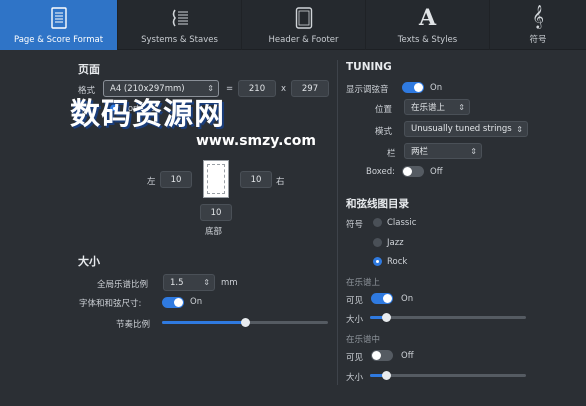  What do you see at coordinates (89, 69) in the screenshot?
I see `page-section-title: 页面` at bounding box center [89, 69].